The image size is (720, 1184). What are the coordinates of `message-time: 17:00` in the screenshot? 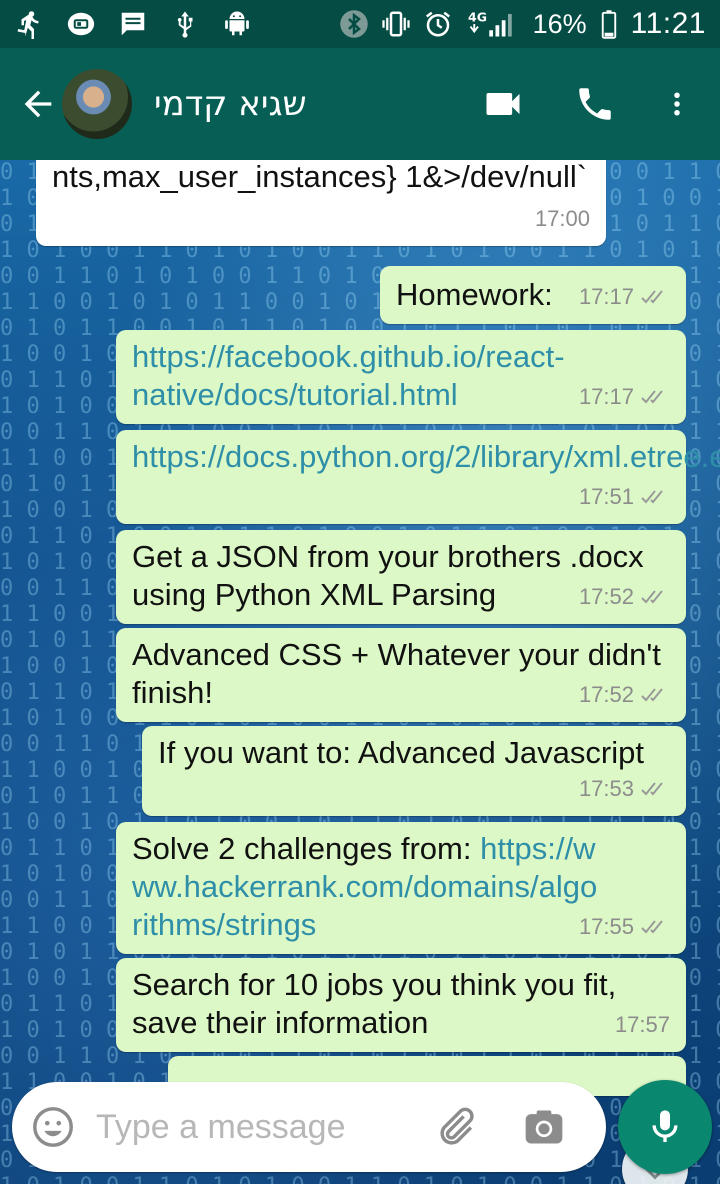 It's located at (562, 218).